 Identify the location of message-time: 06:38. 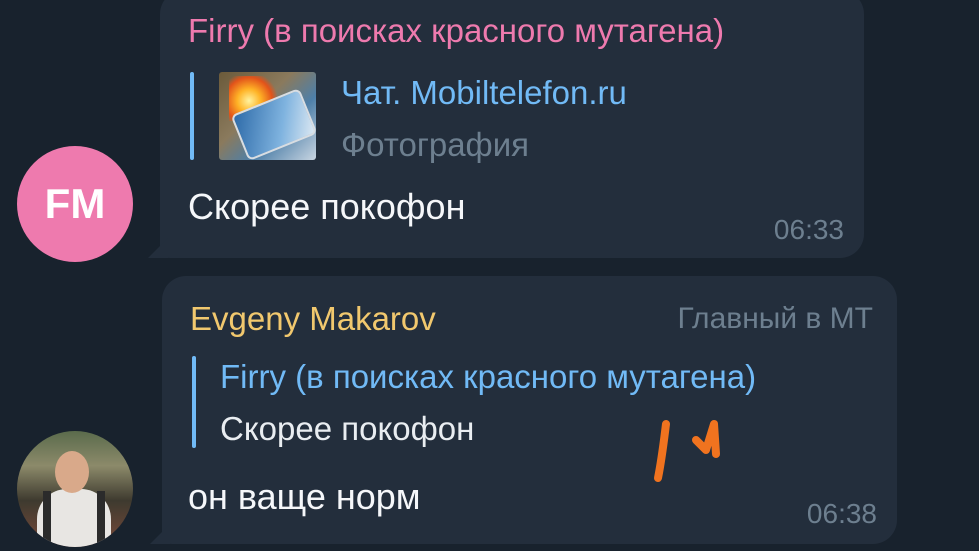
(841, 513).